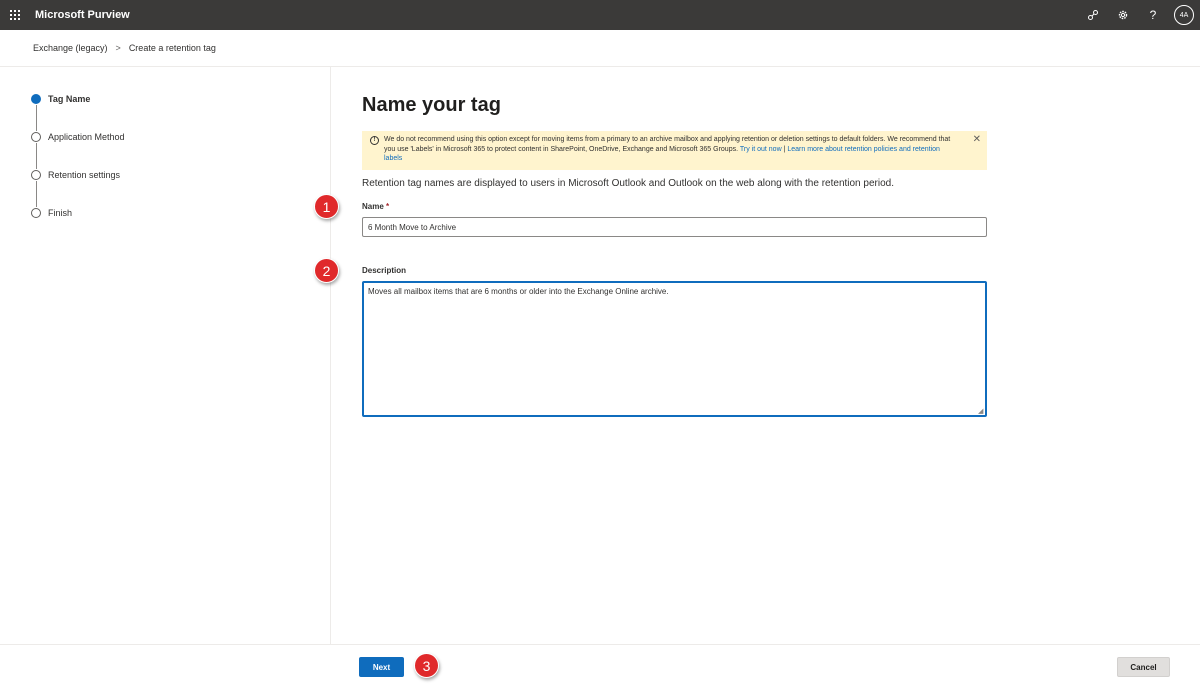  What do you see at coordinates (388, 206) in the screenshot?
I see `required-mark: *` at bounding box center [388, 206].